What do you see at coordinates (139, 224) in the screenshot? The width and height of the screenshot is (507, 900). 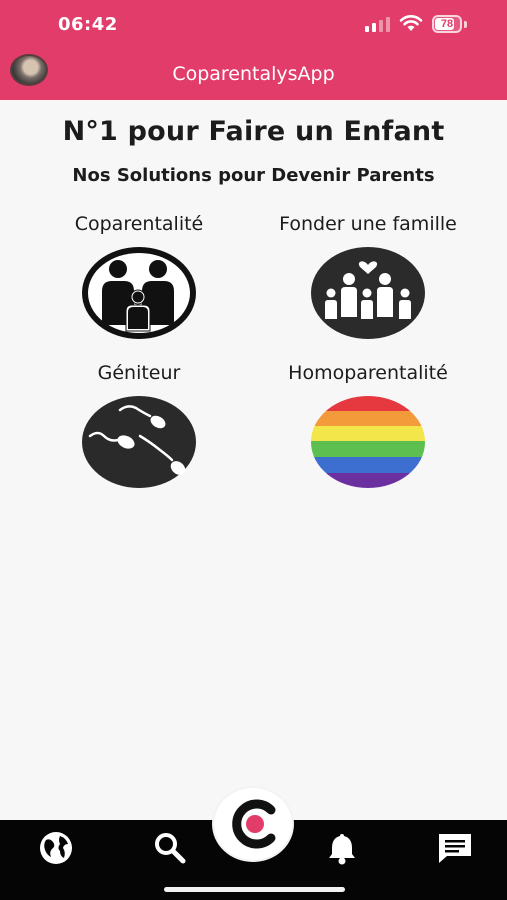 I see `tile-label: Coparentalité` at bounding box center [139, 224].